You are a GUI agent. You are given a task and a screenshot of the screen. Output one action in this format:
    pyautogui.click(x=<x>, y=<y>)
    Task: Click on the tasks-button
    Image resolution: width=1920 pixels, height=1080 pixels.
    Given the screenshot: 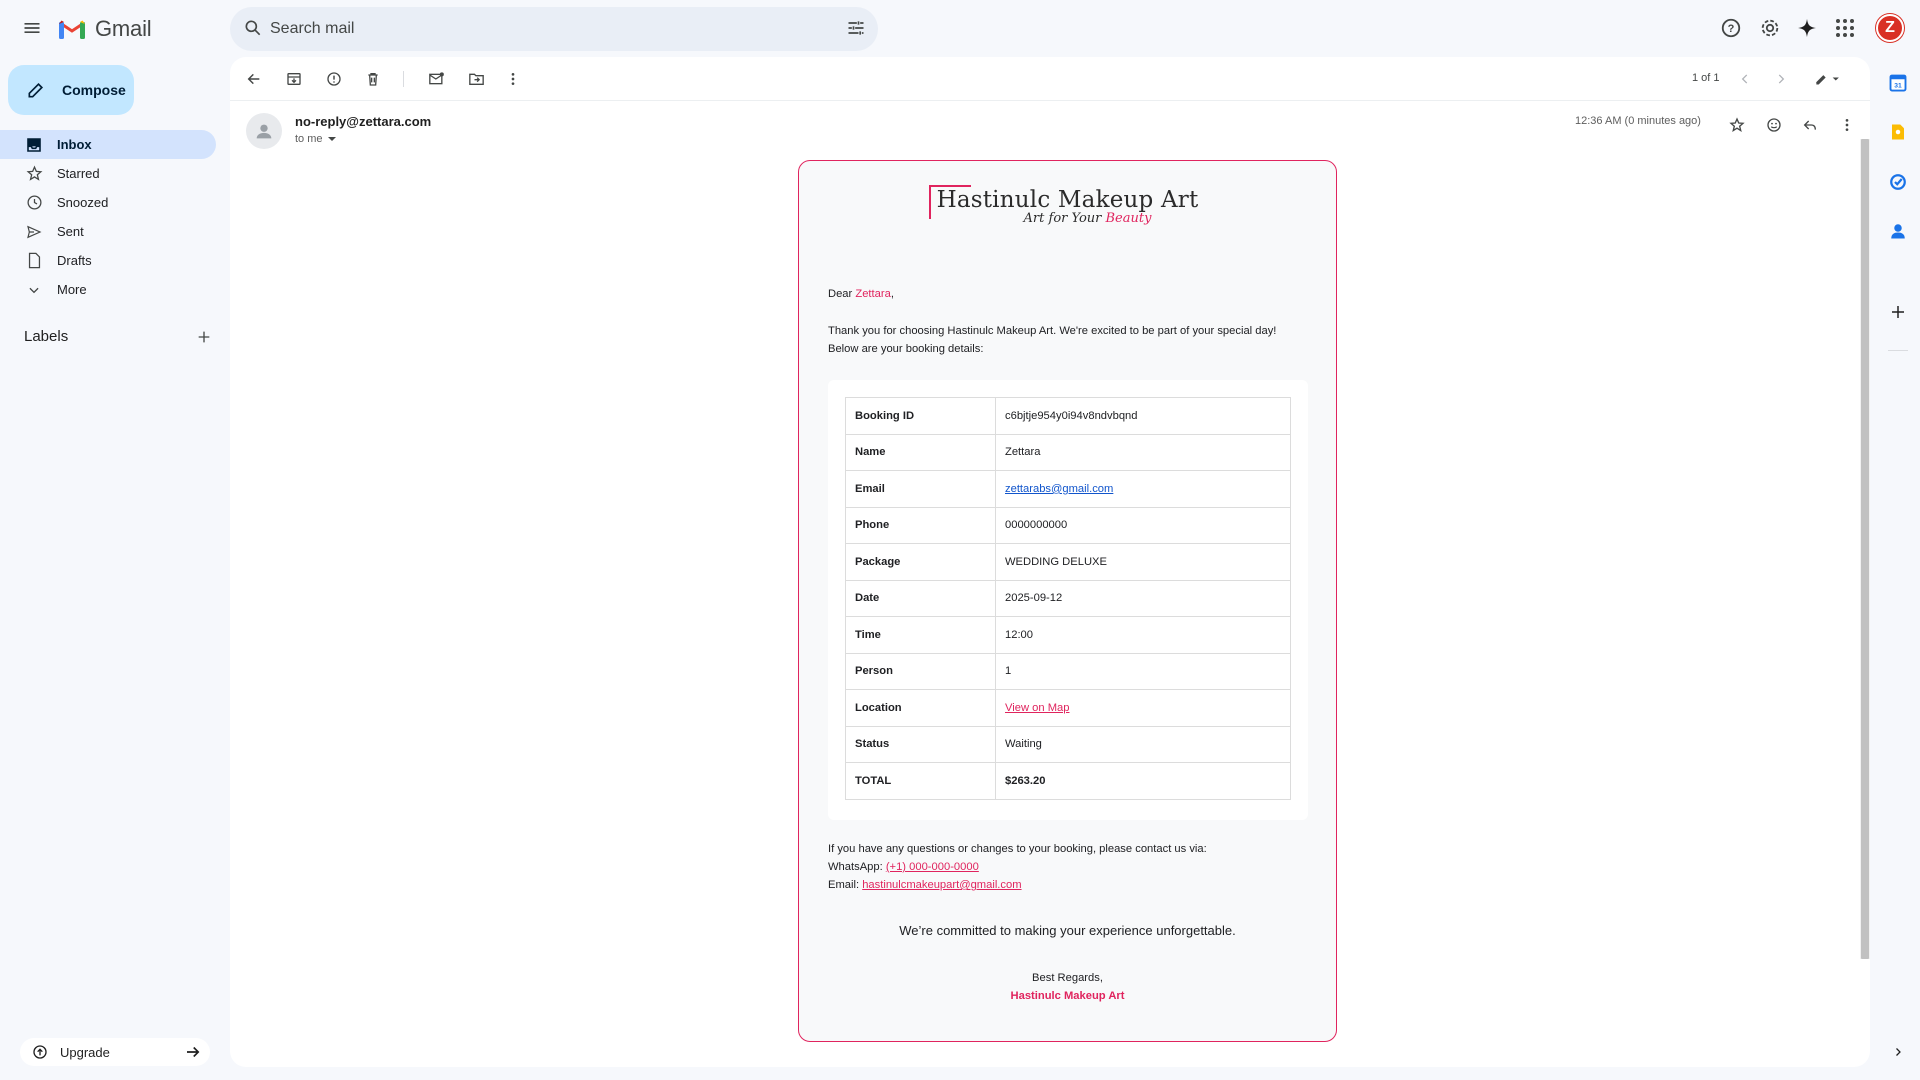 What is the action you would take?
    pyautogui.click(x=1898, y=182)
    